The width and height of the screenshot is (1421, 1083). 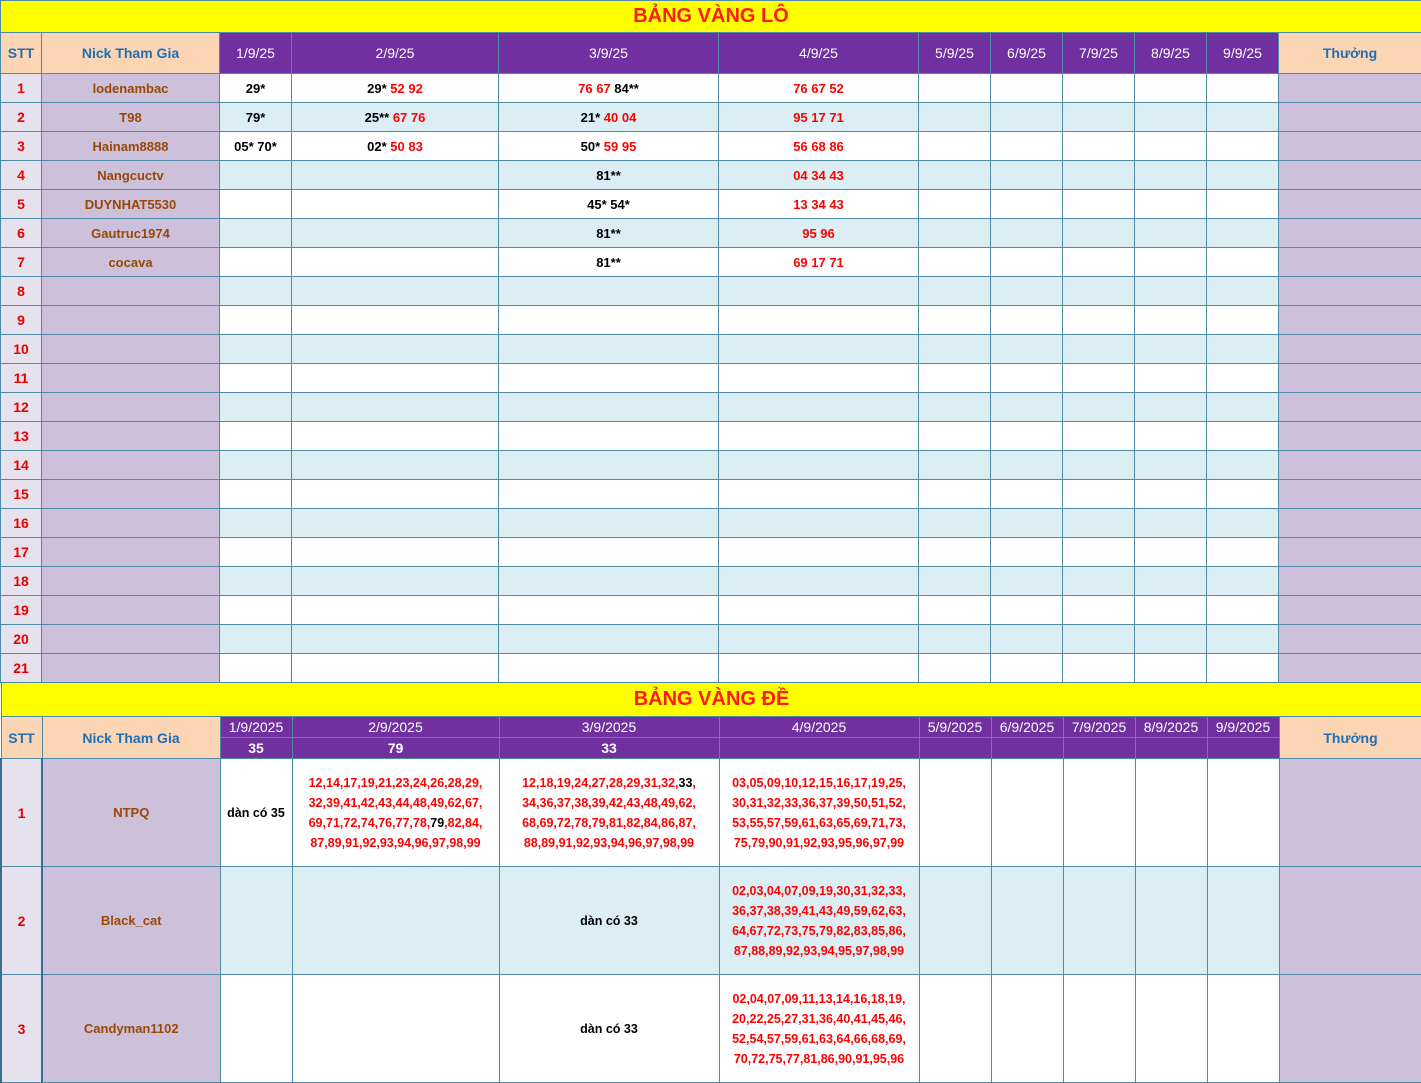 What do you see at coordinates (21, 552) in the screenshot?
I see `row-number: 17` at bounding box center [21, 552].